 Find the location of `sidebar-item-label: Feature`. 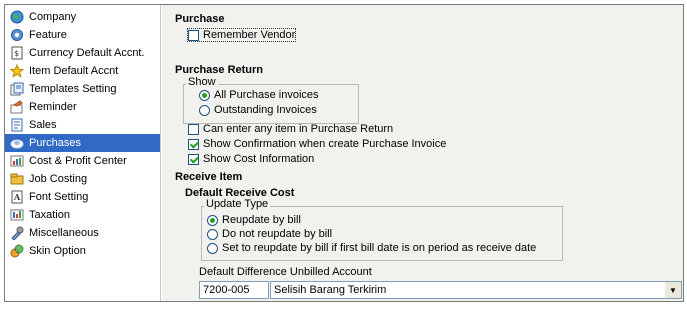

sidebar-item-label: Feature is located at coordinates (48, 35).